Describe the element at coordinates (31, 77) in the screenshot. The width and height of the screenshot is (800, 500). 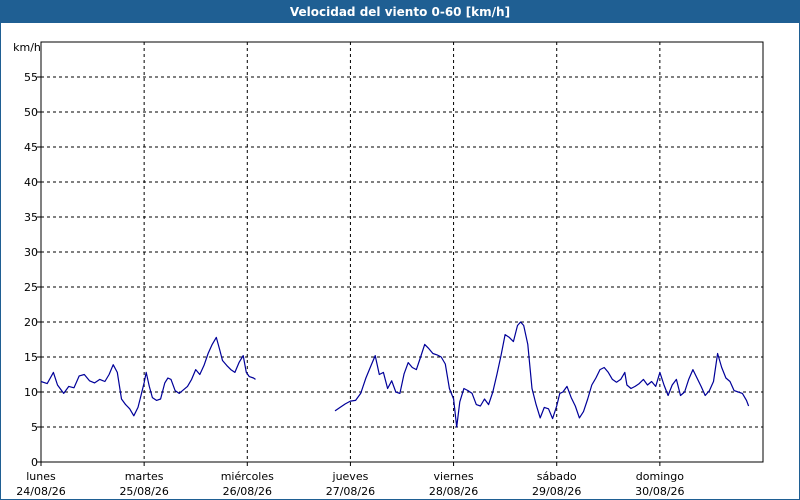
I see `y-tick-label: 55` at that location.